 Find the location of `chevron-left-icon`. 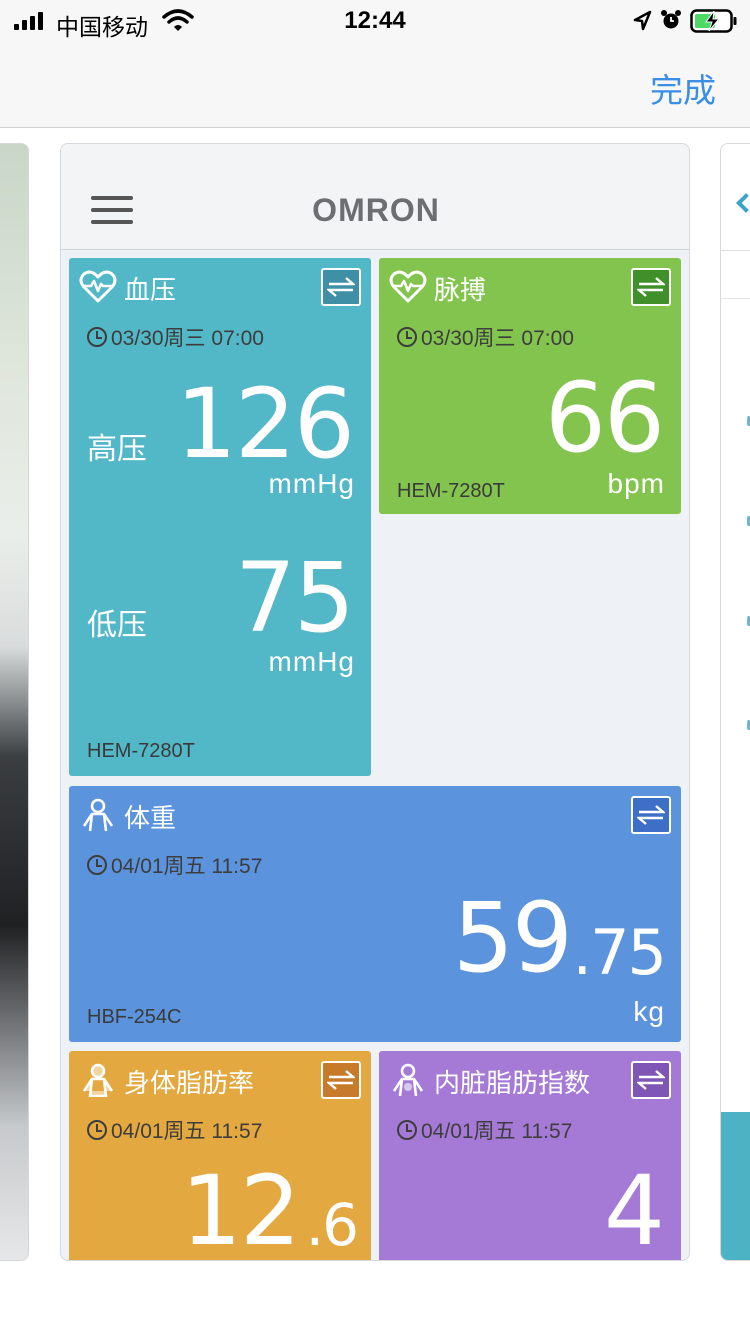

chevron-left-icon is located at coordinates (743, 203).